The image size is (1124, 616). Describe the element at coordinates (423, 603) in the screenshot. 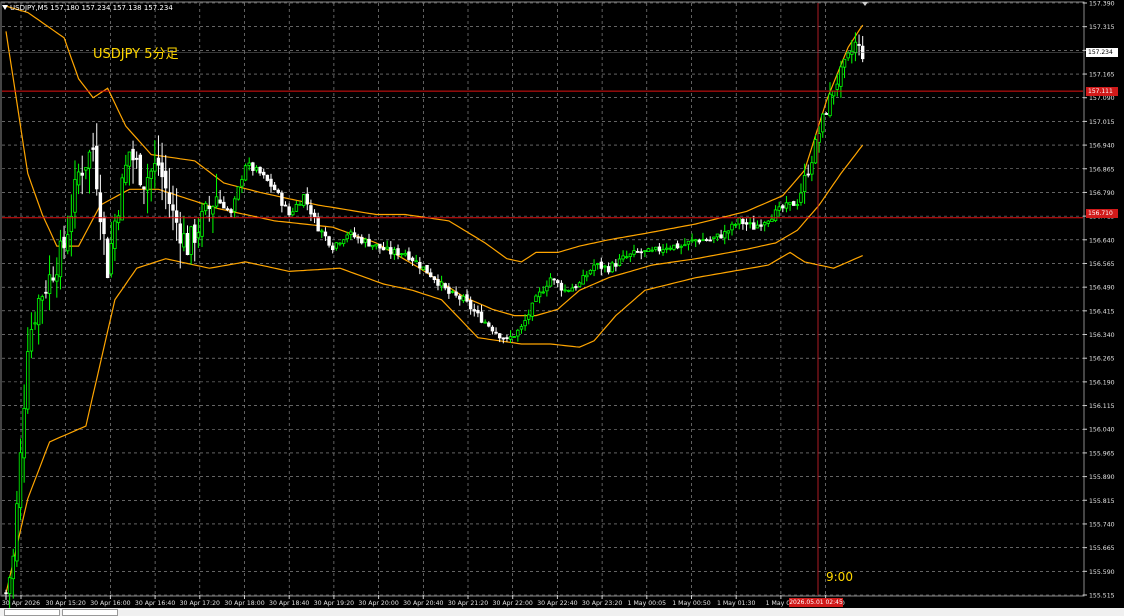

I see `time-tick-label: 30 Apr 20:40` at that location.